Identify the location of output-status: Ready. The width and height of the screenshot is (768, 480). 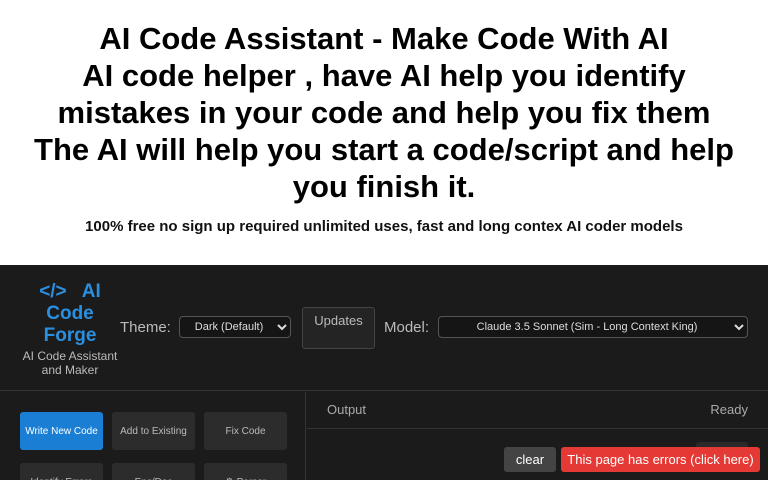
(729, 409).